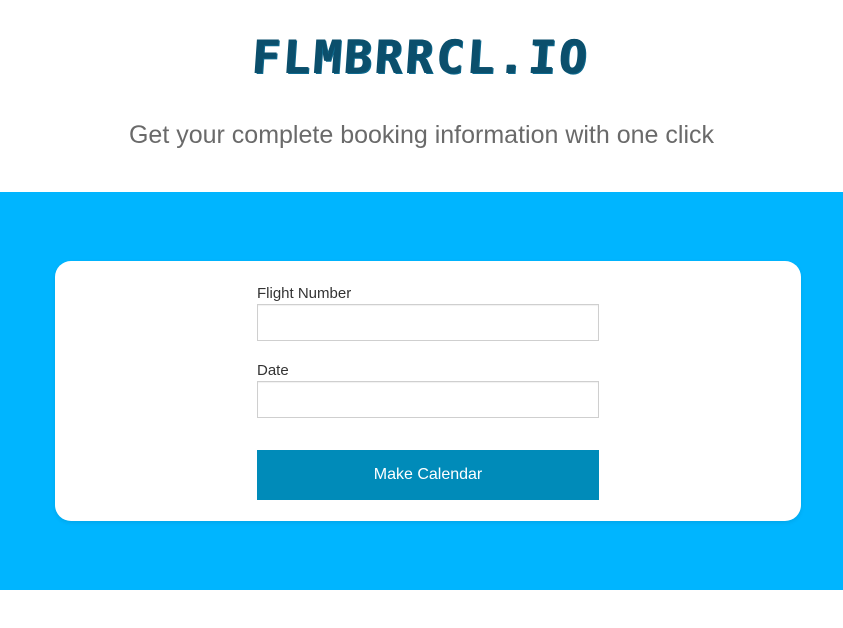 The height and width of the screenshot is (628, 843). What do you see at coordinates (428, 475) in the screenshot?
I see `make-calendar-button: Make Calendar` at bounding box center [428, 475].